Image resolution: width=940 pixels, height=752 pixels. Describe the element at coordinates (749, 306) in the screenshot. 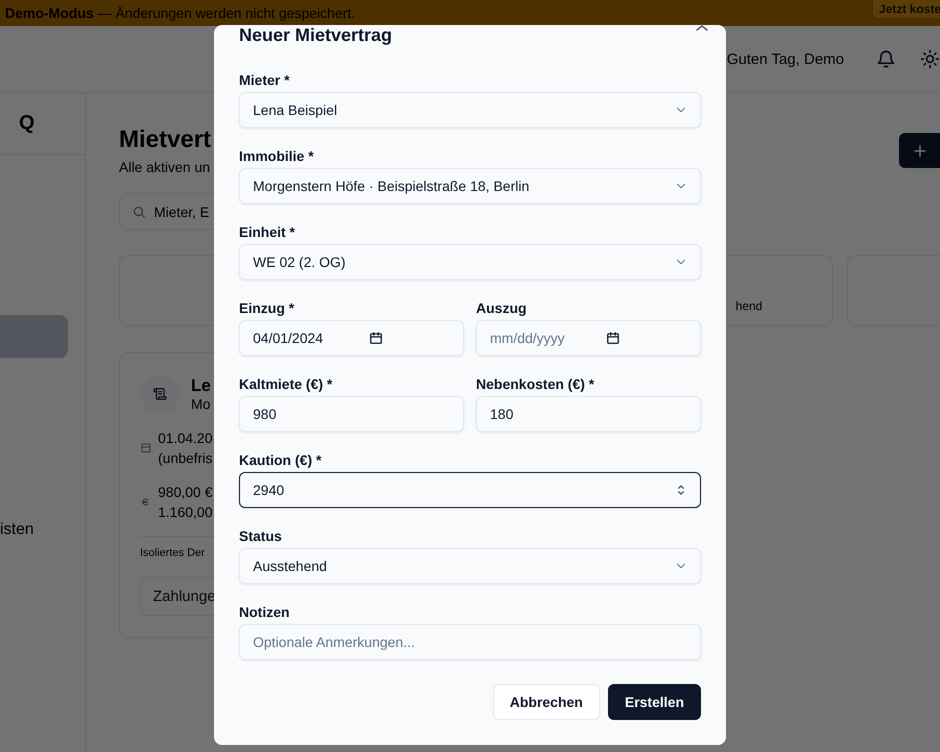

I see `stat-label: hend` at that location.